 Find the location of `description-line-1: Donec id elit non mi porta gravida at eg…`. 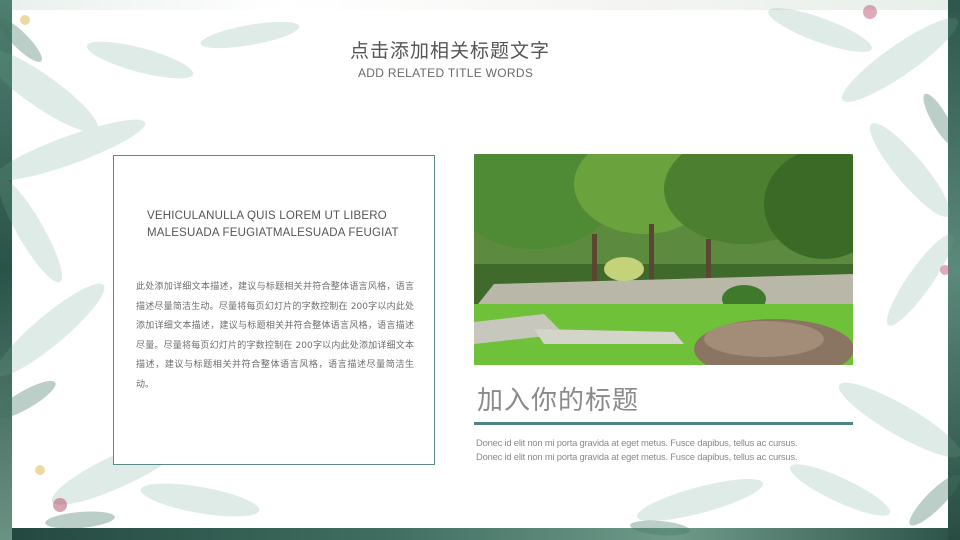

description-line-1: Donec id elit non mi porta gravida at eg… is located at coordinates (637, 442).